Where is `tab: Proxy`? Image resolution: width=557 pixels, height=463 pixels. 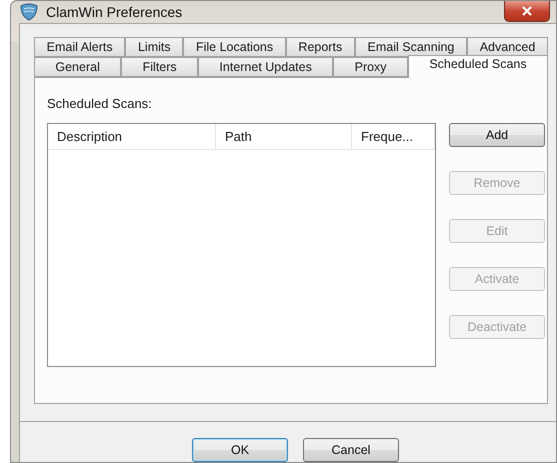
tab: Proxy is located at coordinates (370, 67).